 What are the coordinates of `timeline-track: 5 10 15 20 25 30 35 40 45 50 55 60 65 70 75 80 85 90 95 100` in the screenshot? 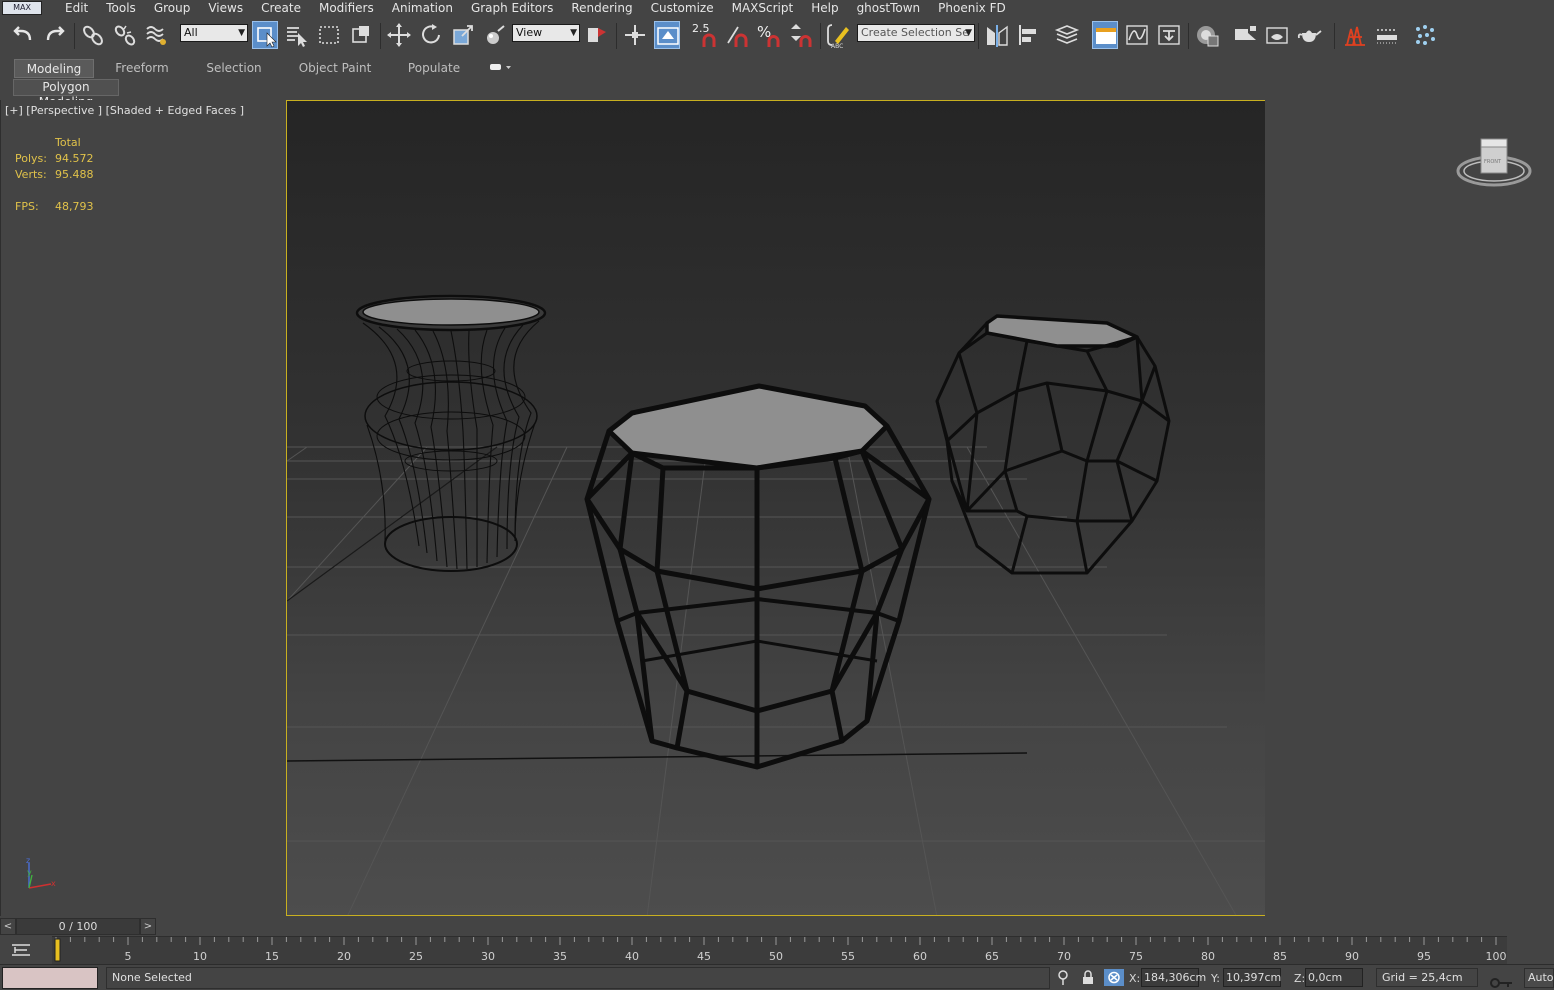 It's located at (779, 950).